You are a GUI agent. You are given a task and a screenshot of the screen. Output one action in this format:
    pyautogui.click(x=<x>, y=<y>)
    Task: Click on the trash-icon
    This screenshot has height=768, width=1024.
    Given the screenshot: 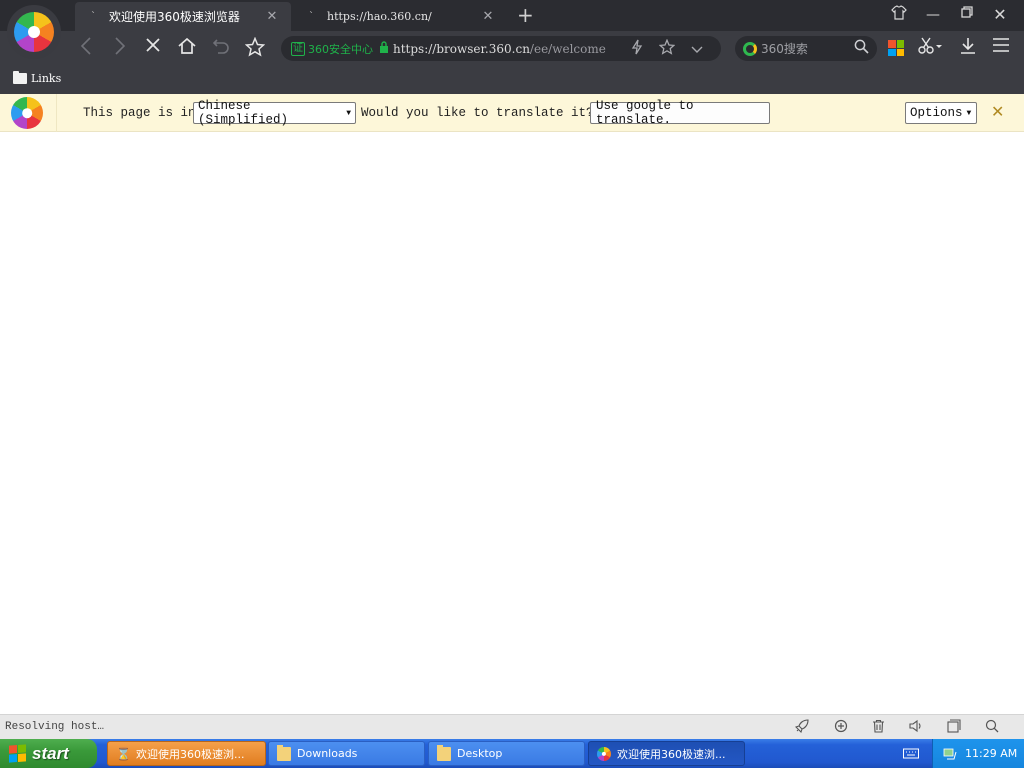 What is the action you would take?
    pyautogui.click(x=878, y=727)
    